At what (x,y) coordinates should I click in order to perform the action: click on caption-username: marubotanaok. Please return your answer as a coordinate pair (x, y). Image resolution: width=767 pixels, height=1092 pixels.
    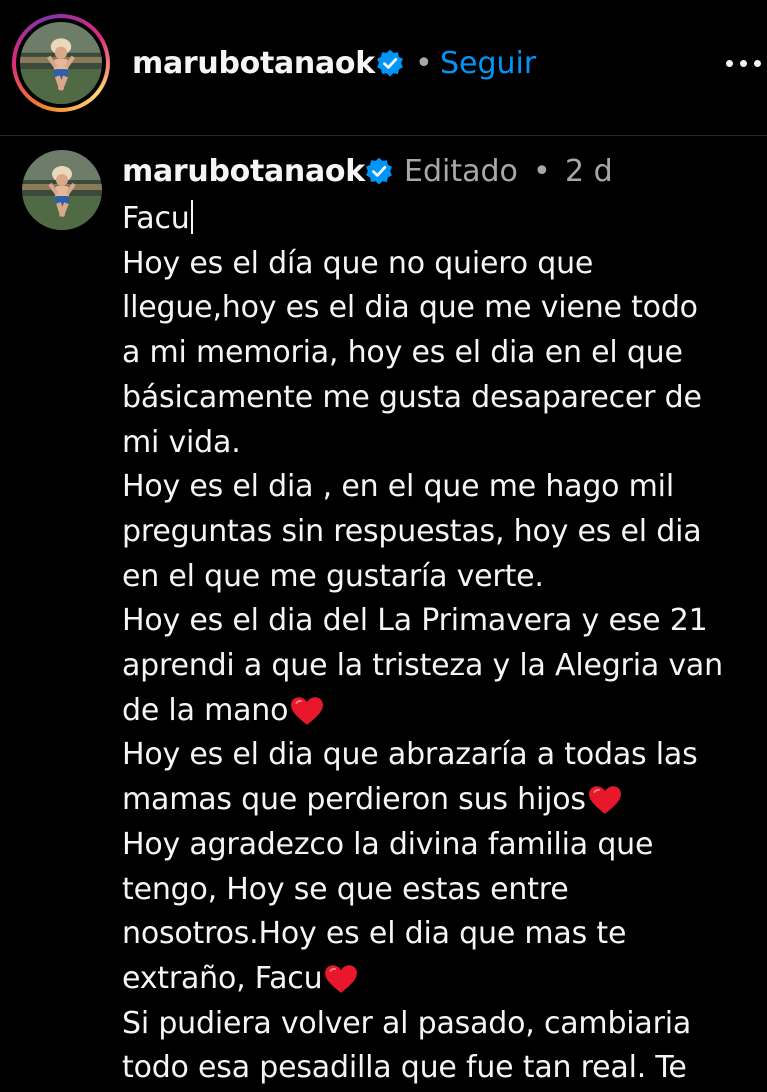
    Looking at the image, I should click on (243, 172).